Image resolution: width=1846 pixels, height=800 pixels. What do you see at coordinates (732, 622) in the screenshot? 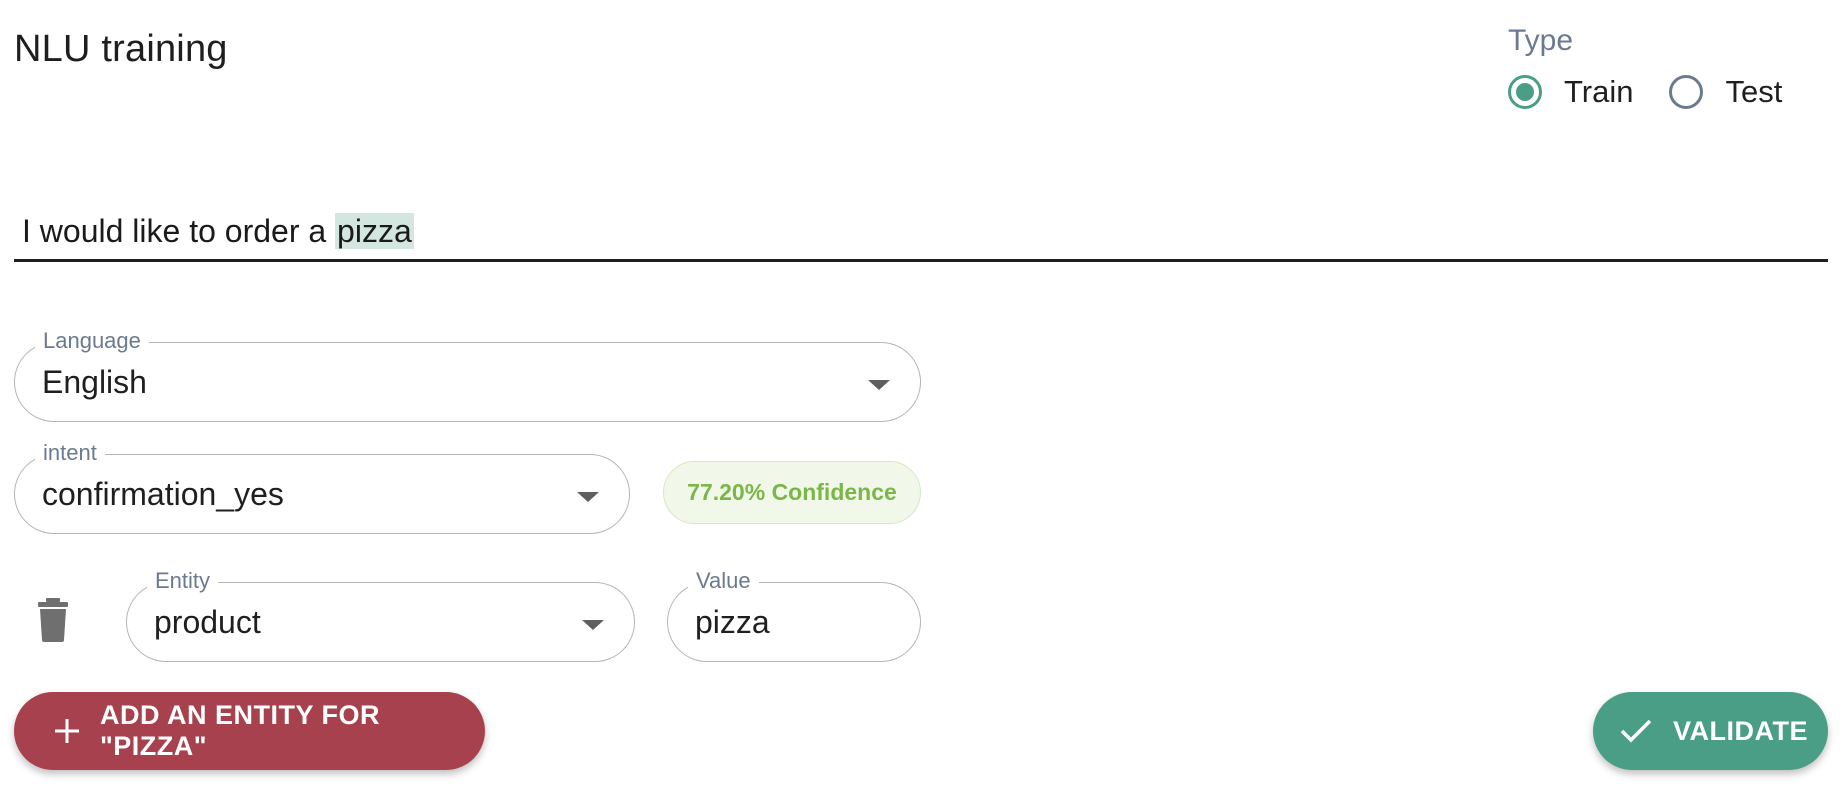
I see `entity-value-text: pizza` at bounding box center [732, 622].